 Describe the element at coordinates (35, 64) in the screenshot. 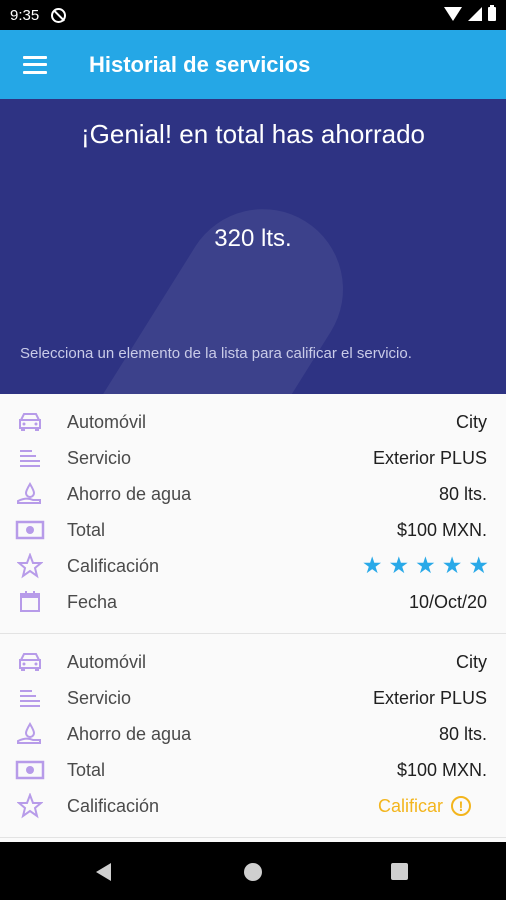

I see `hamburger-menu-icon` at that location.